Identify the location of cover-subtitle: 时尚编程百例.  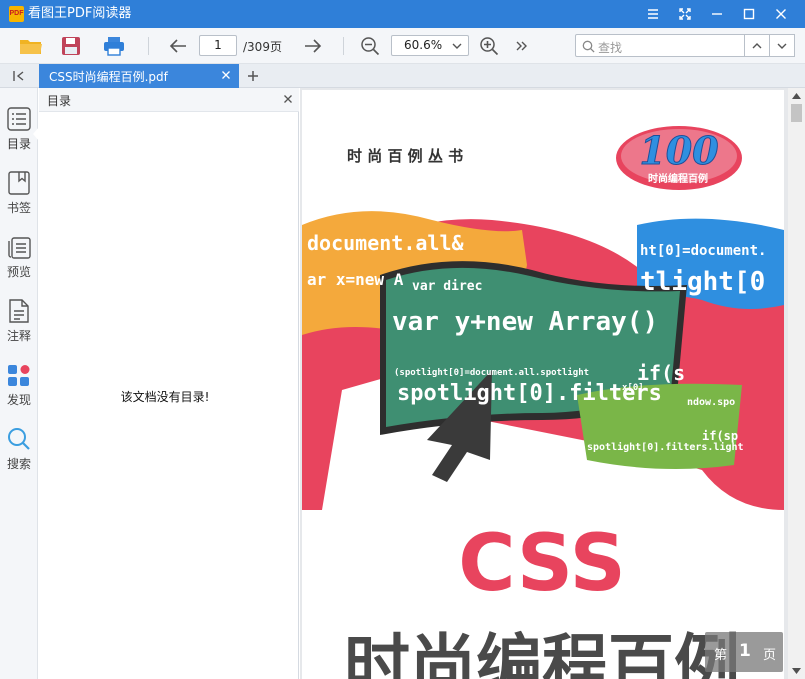
(542, 653).